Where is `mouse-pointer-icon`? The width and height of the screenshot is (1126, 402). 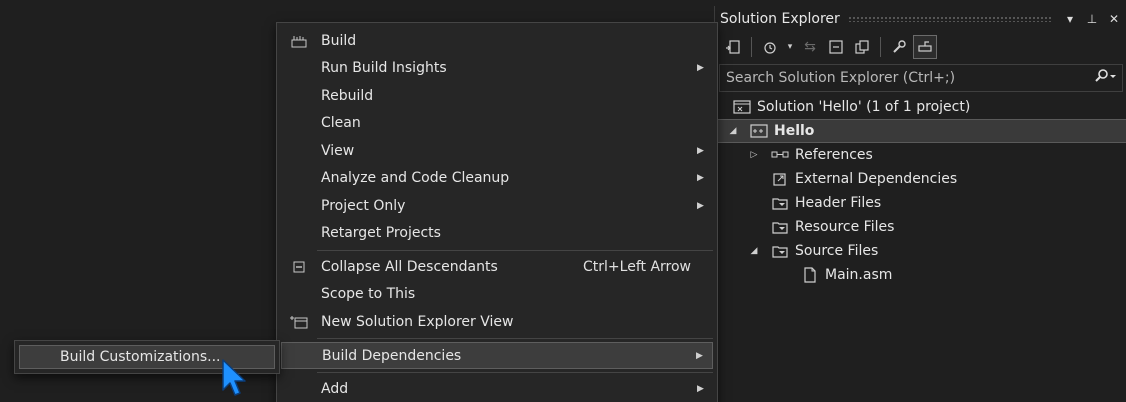 mouse-pointer-icon is located at coordinates (235, 380).